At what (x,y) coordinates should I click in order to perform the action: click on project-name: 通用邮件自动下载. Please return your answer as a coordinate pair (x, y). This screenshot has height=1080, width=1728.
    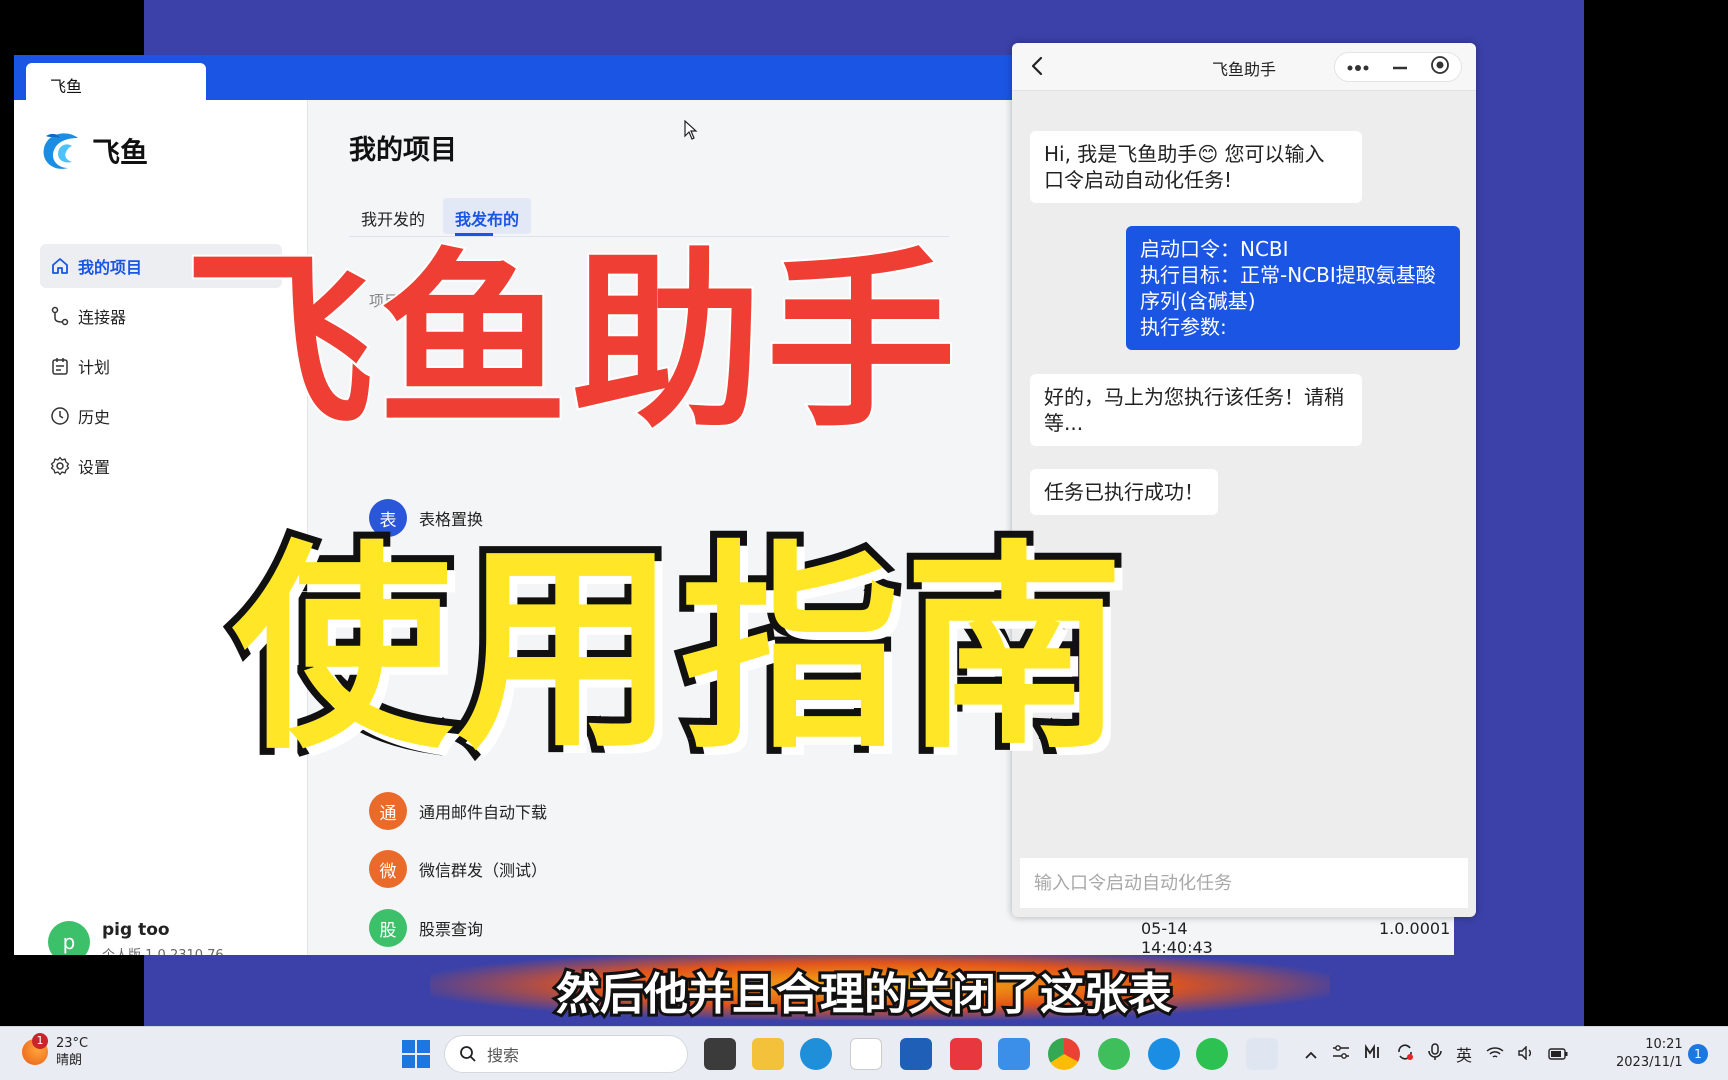
    Looking at the image, I should click on (483, 812).